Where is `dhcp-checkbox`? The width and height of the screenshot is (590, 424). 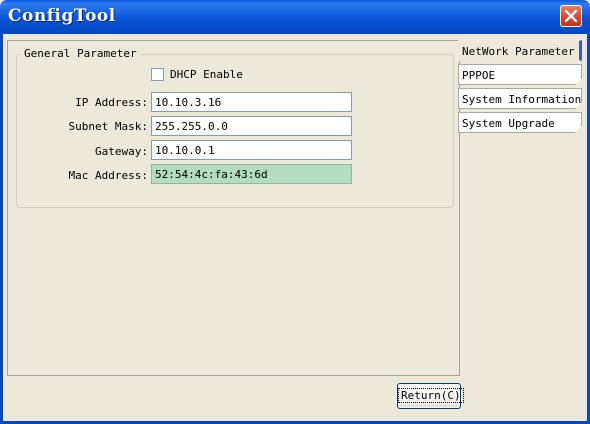 dhcp-checkbox is located at coordinates (157, 74).